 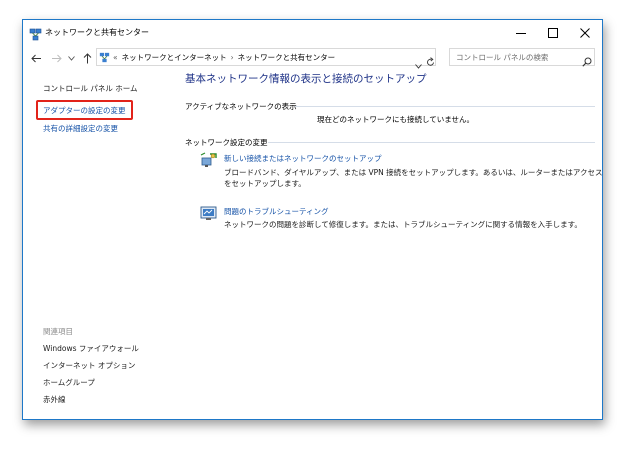 I want to click on maximize-icon, so click(x=553, y=32).